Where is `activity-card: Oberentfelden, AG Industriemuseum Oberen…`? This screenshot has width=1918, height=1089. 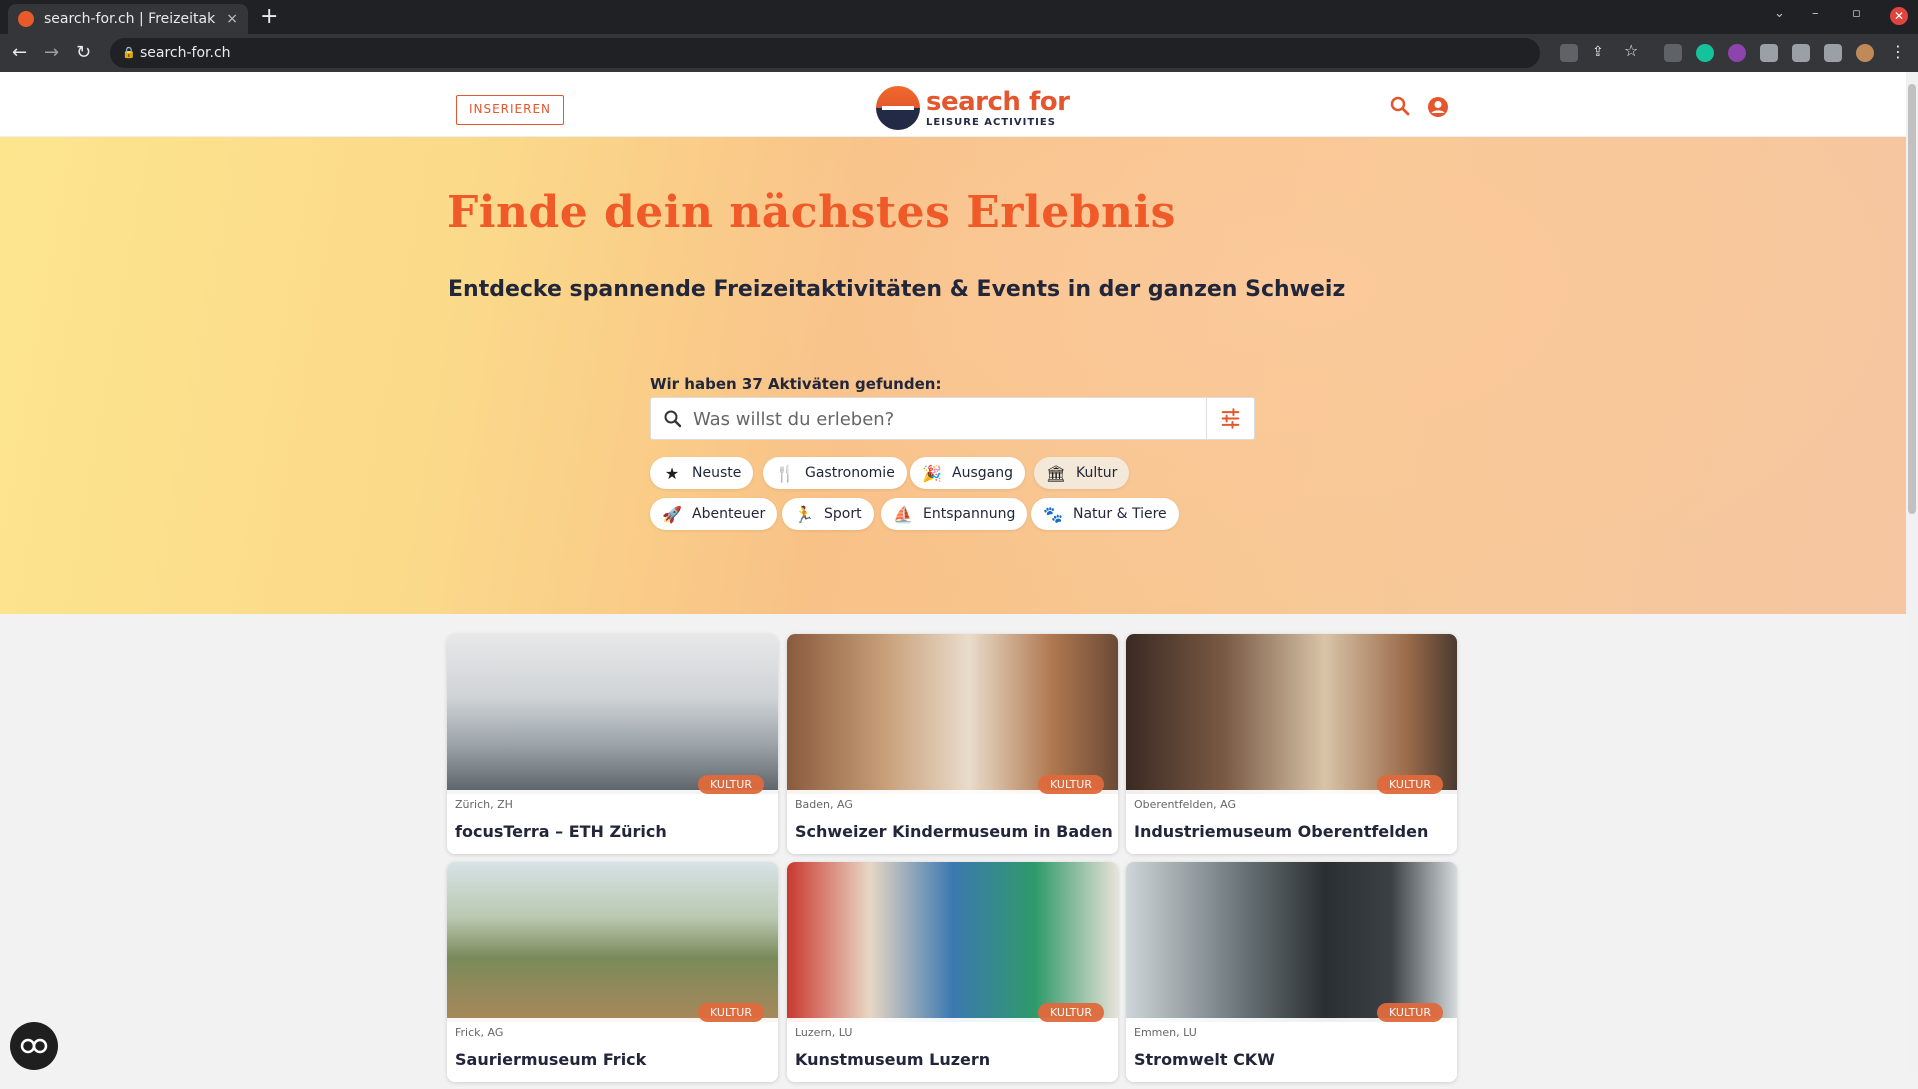
activity-card: Oberentfelden, AG Industriemuseum Oberen… is located at coordinates (1291, 744).